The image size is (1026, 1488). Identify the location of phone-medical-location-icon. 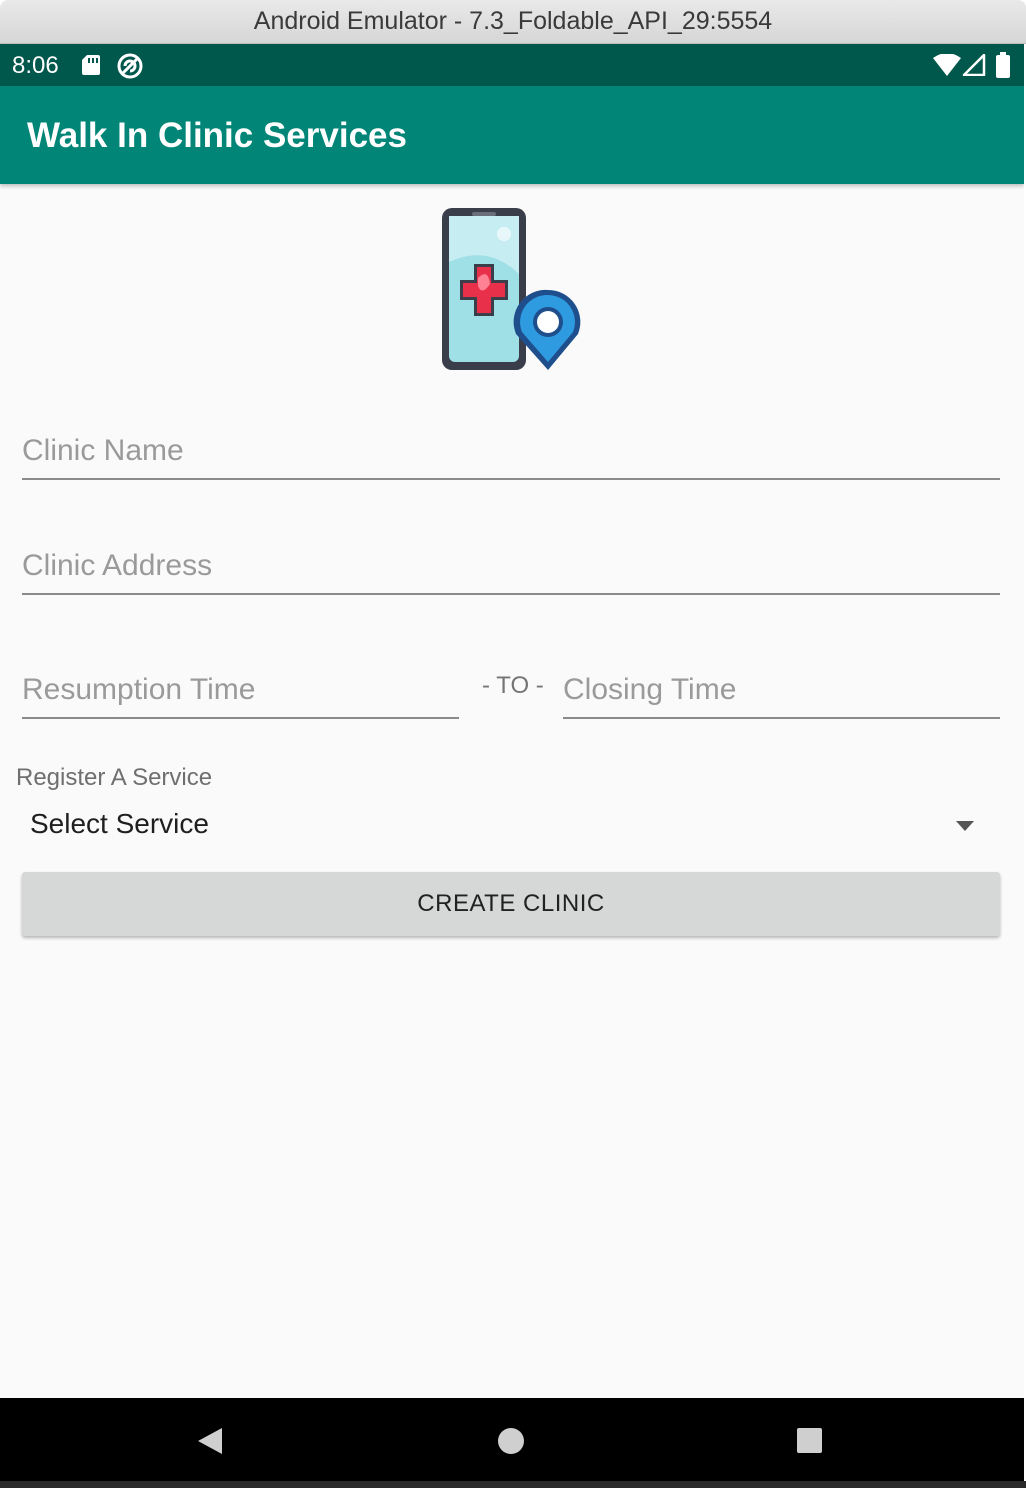
(511, 289).